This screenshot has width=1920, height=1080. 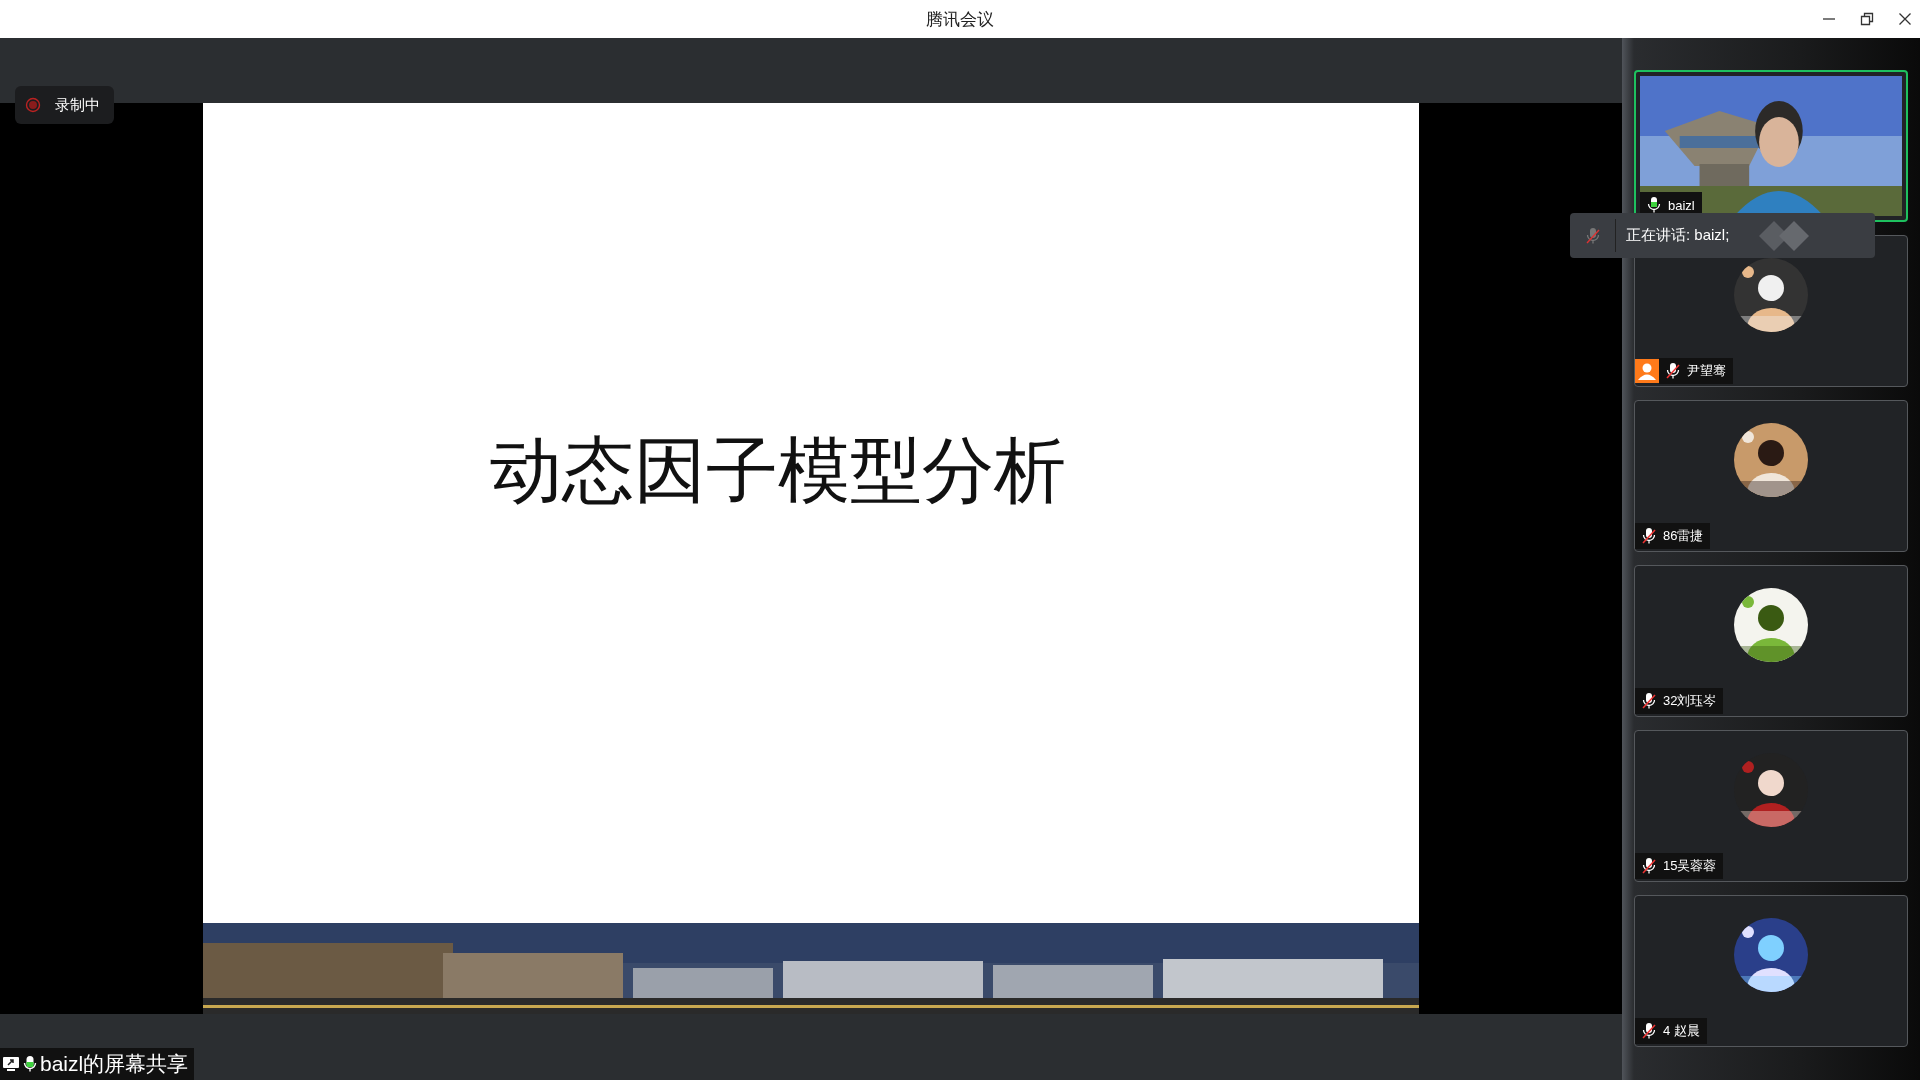 What do you see at coordinates (1867, 19) in the screenshot?
I see `restore-icon` at bounding box center [1867, 19].